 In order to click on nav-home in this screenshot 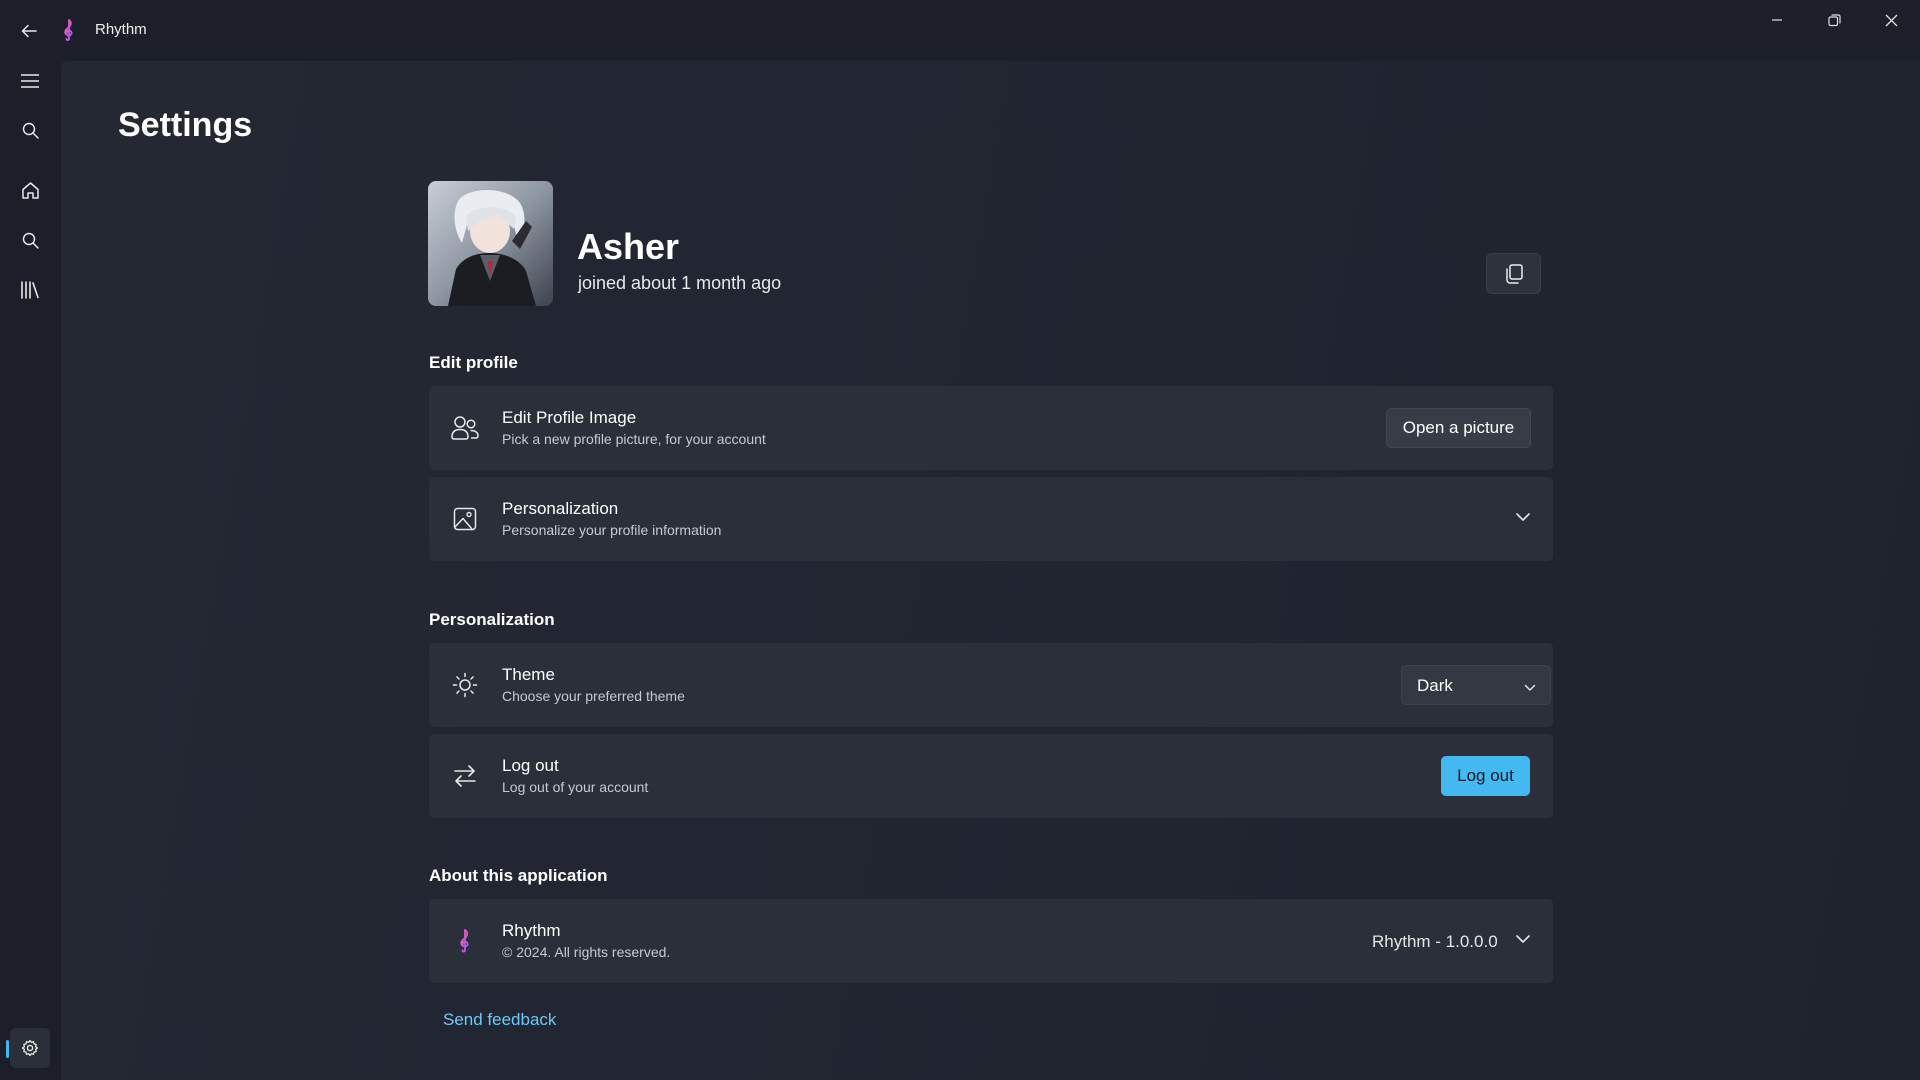, I will do `click(30, 190)`.